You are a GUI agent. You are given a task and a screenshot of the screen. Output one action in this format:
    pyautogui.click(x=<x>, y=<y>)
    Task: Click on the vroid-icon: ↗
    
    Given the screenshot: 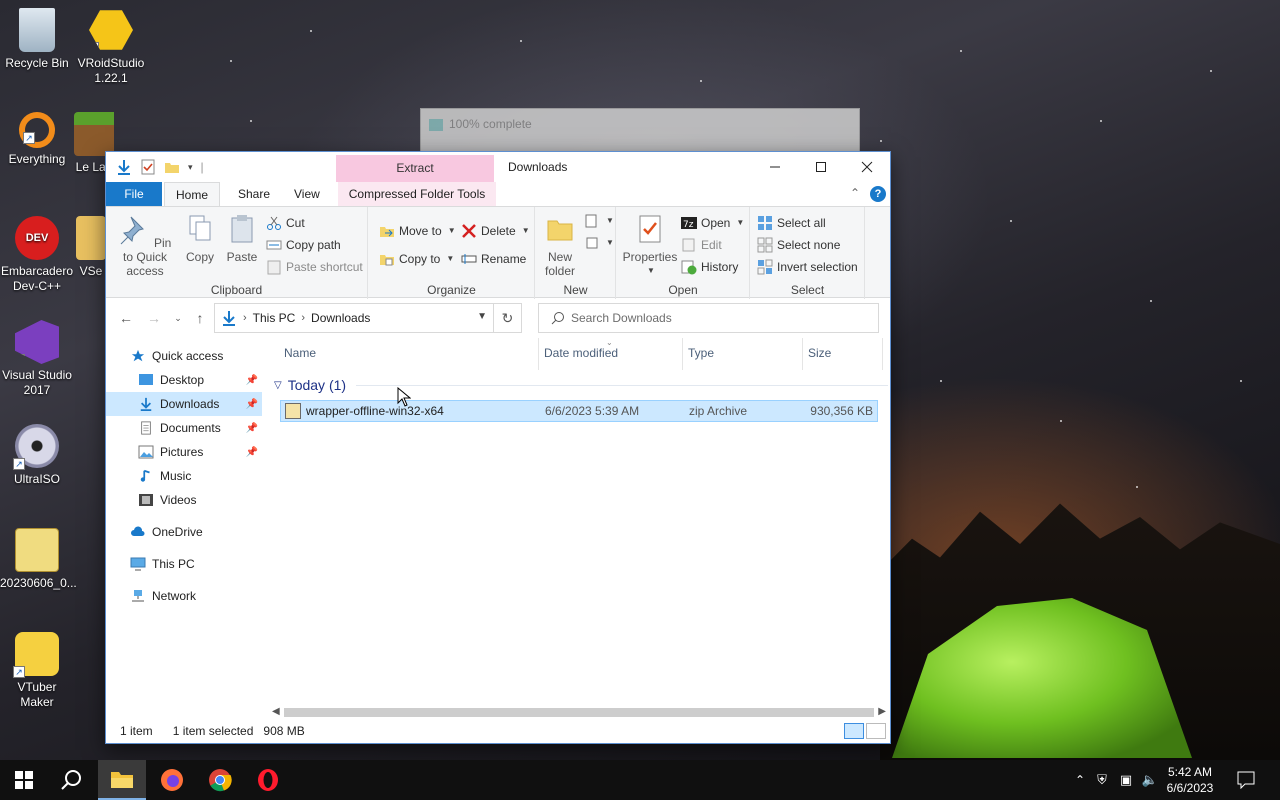 What is the action you would take?
    pyautogui.click(x=111, y=30)
    